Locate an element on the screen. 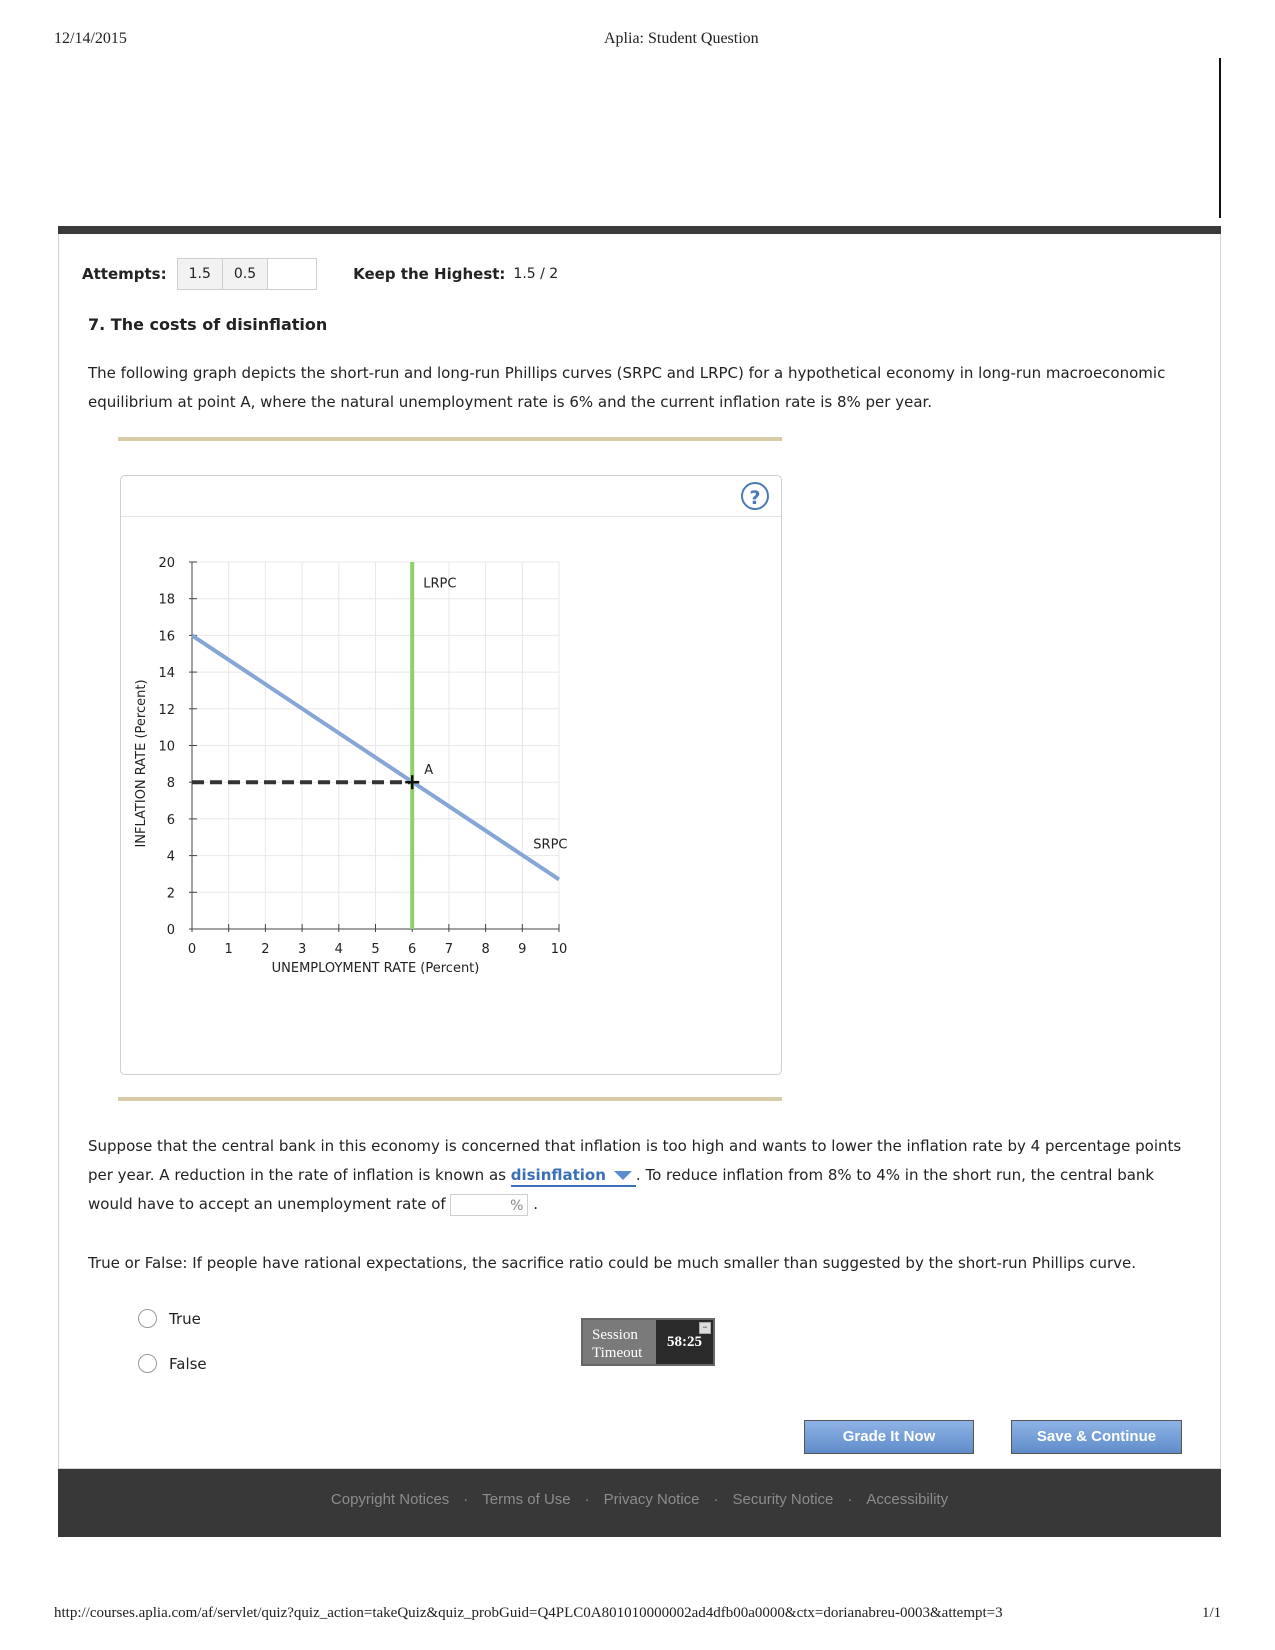 This screenshot has width=1275, height=1650. x-axis-title: UNEMPLOYMENT RATE (Percent) is located at coordinates (376, 968).